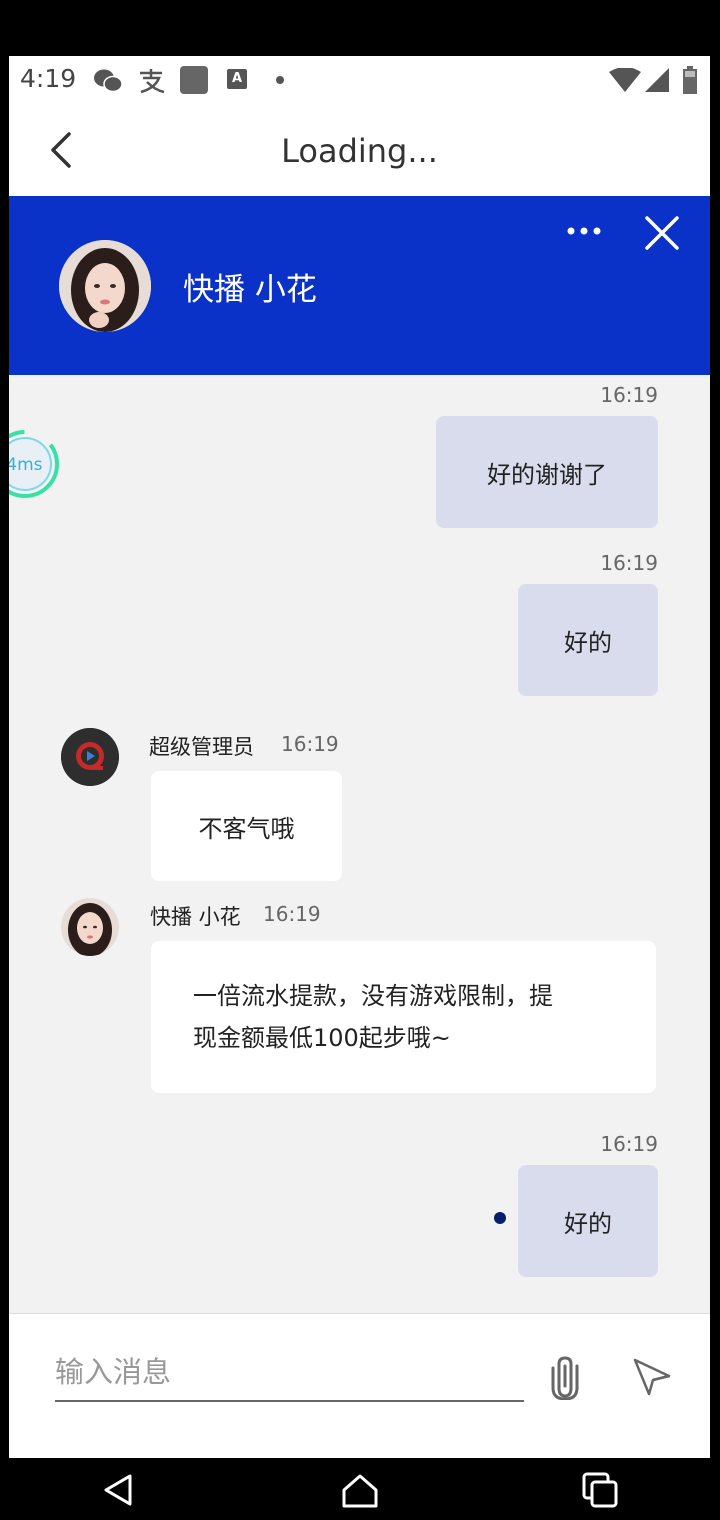  Describe the element at coordinates (246, 826) in the screenshot. I see `incoming-message: 不客气哦` at that location.